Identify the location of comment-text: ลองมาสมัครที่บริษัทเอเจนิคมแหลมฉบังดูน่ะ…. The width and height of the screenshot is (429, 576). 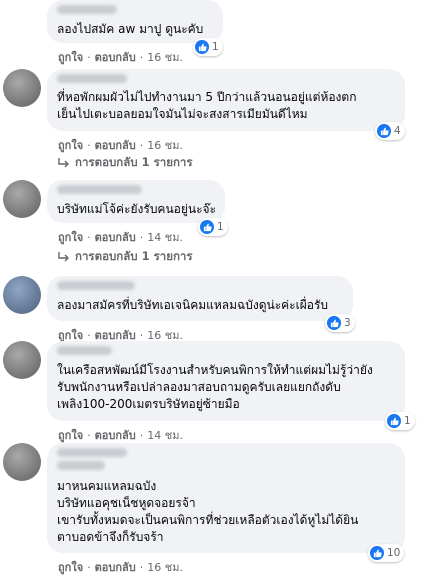
(193, 305).